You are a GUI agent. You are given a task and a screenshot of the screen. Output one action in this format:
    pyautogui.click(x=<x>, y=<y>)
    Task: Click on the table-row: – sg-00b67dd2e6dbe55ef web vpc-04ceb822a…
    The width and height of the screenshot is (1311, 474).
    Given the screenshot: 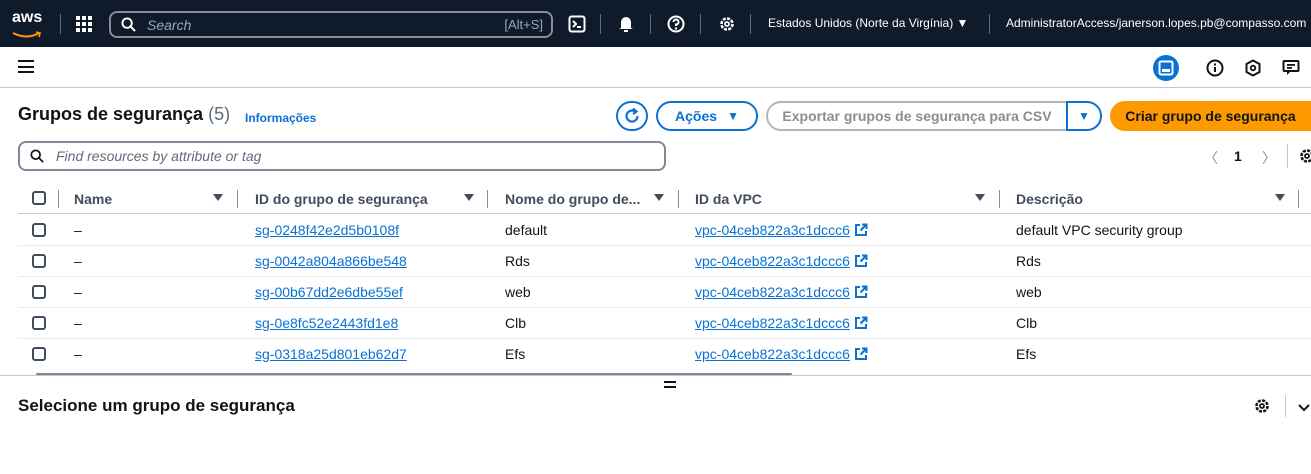 What is the action you would take?
    pyautogui.click(x=664, y=292)
    